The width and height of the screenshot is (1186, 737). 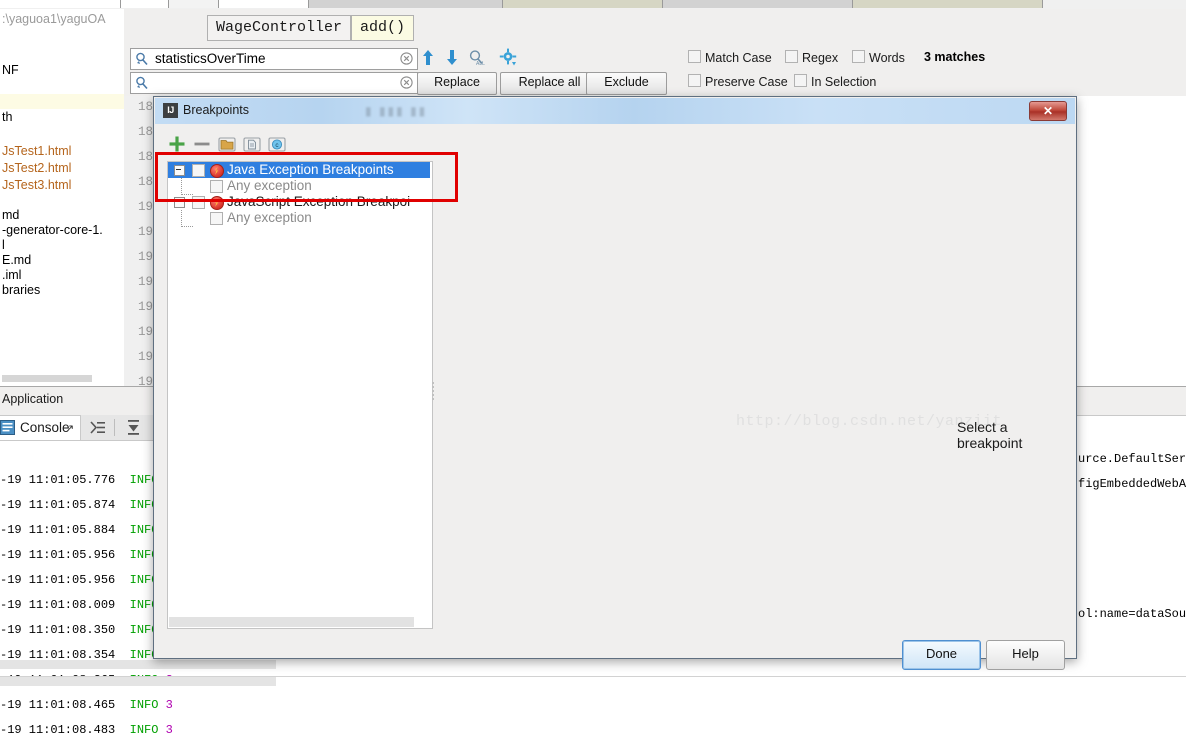 I want to click on search-input: statisticsOverTime, so click(x=274, y=59).